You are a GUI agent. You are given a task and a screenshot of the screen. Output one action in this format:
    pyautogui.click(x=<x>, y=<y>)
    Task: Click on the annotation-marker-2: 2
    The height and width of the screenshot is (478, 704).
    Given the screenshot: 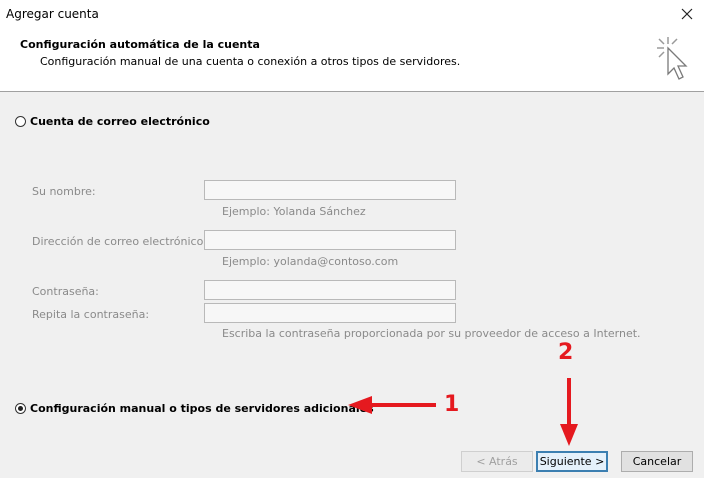 What is the action you would take?
    pyautogui.click(x=566, y=352)
    